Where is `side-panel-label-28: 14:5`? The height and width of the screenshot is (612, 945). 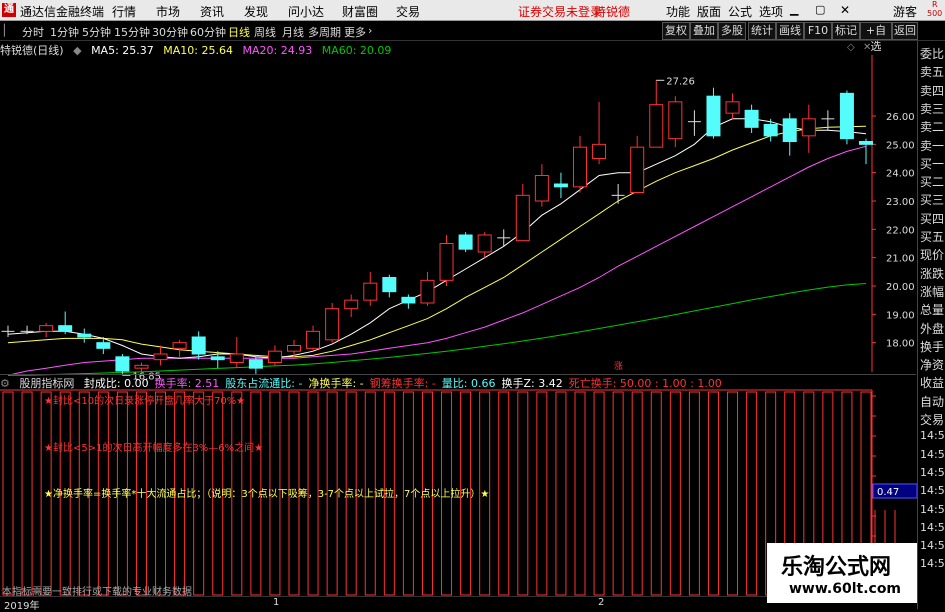 side-panel-label-28: 14:5 is located at coordinates (932, 563).